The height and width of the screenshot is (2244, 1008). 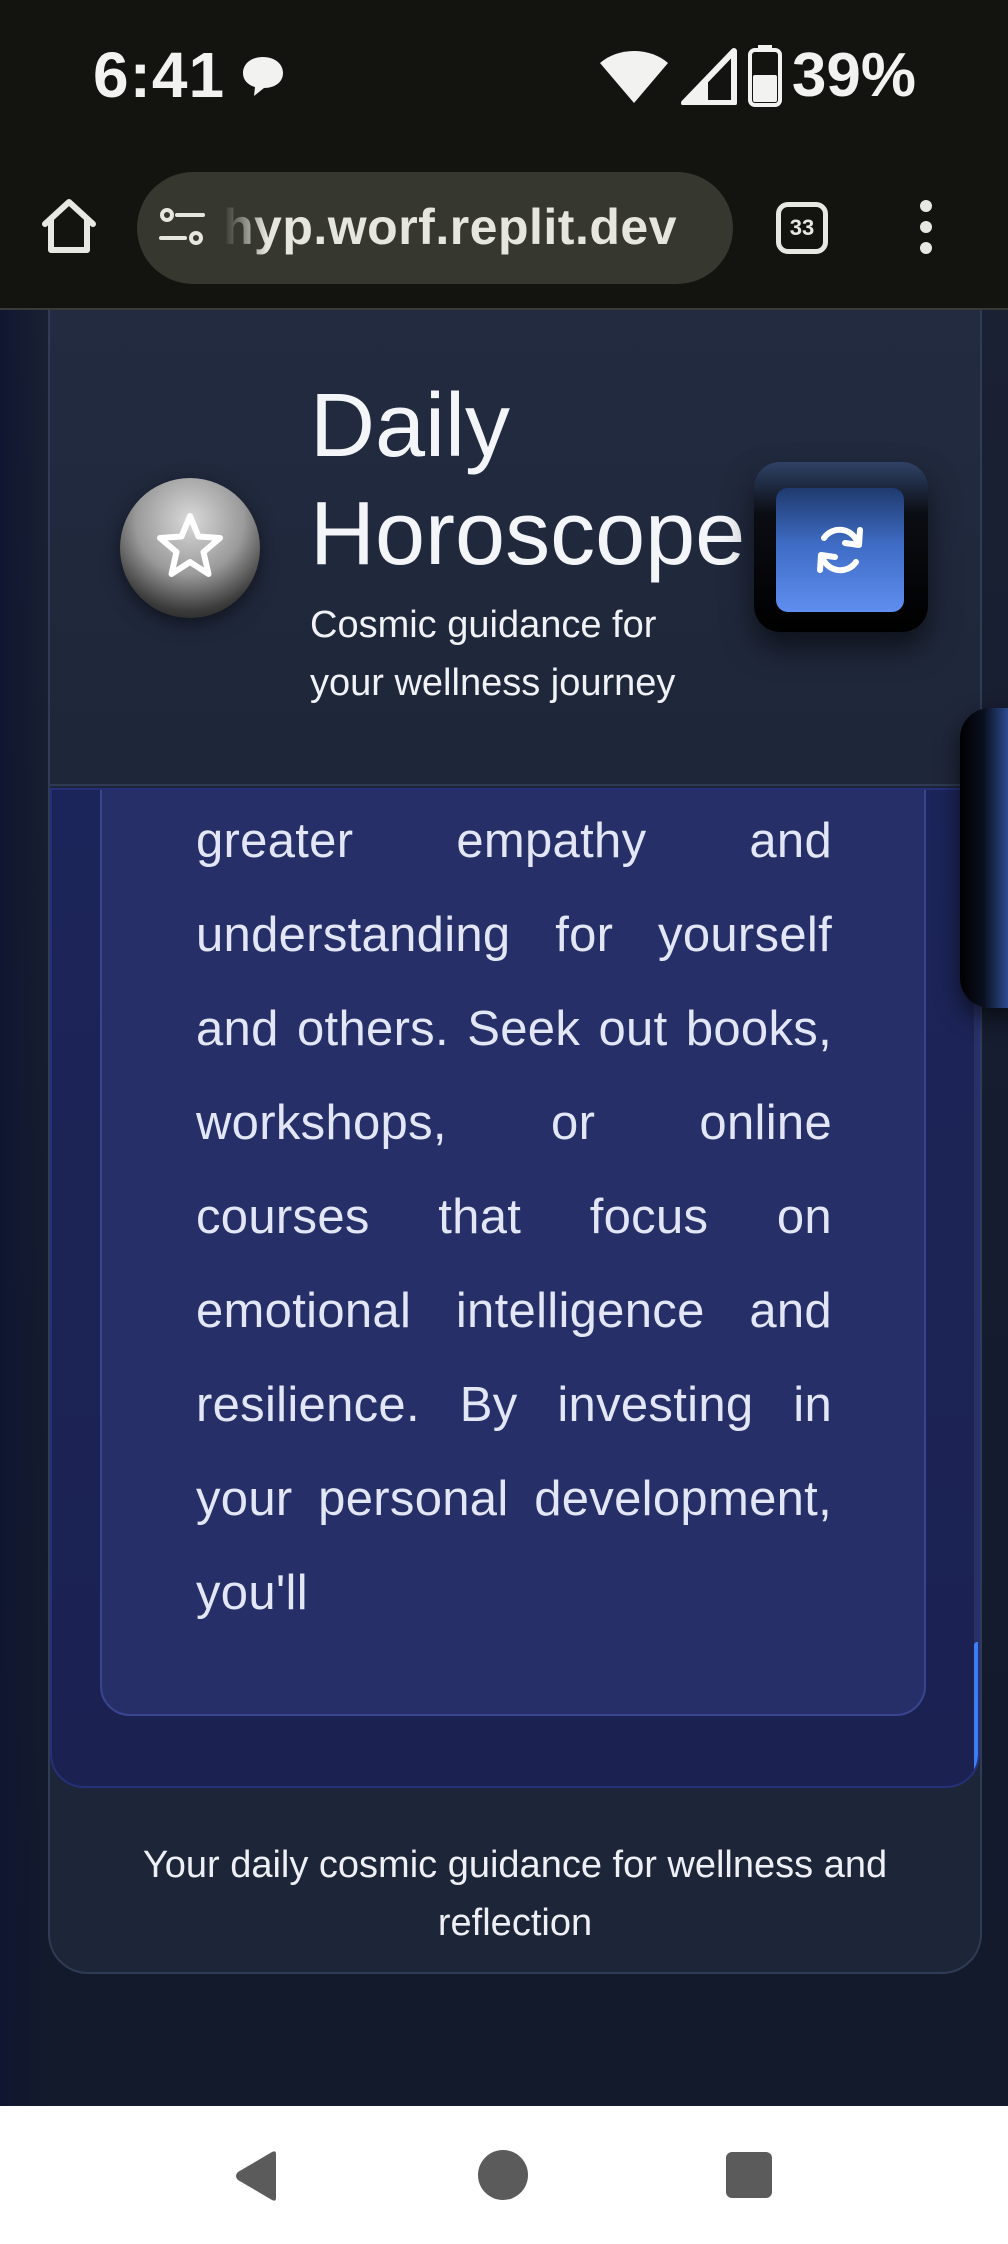 I want to click on cell-signal-icon, so click(x=708, y=76).